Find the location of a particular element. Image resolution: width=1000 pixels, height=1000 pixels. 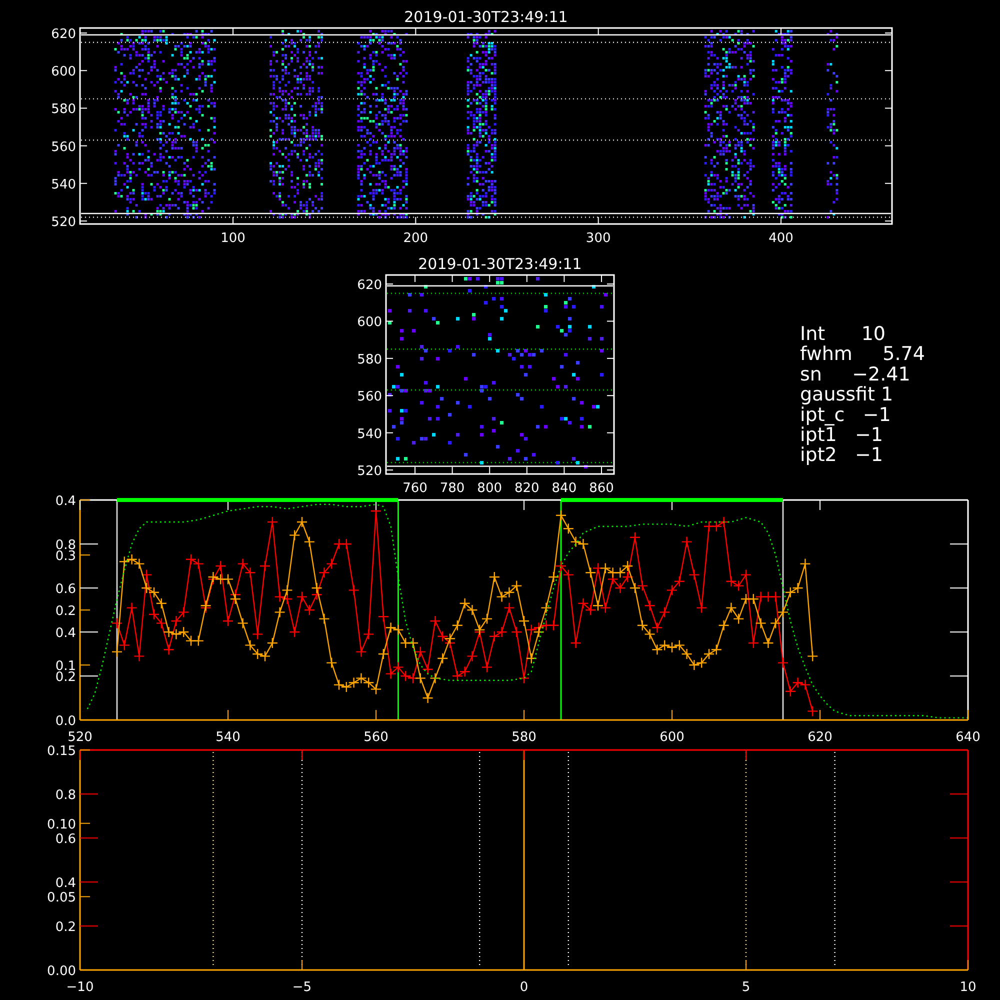

axis-tick-label: 5 is located at coordinates (746, 987).